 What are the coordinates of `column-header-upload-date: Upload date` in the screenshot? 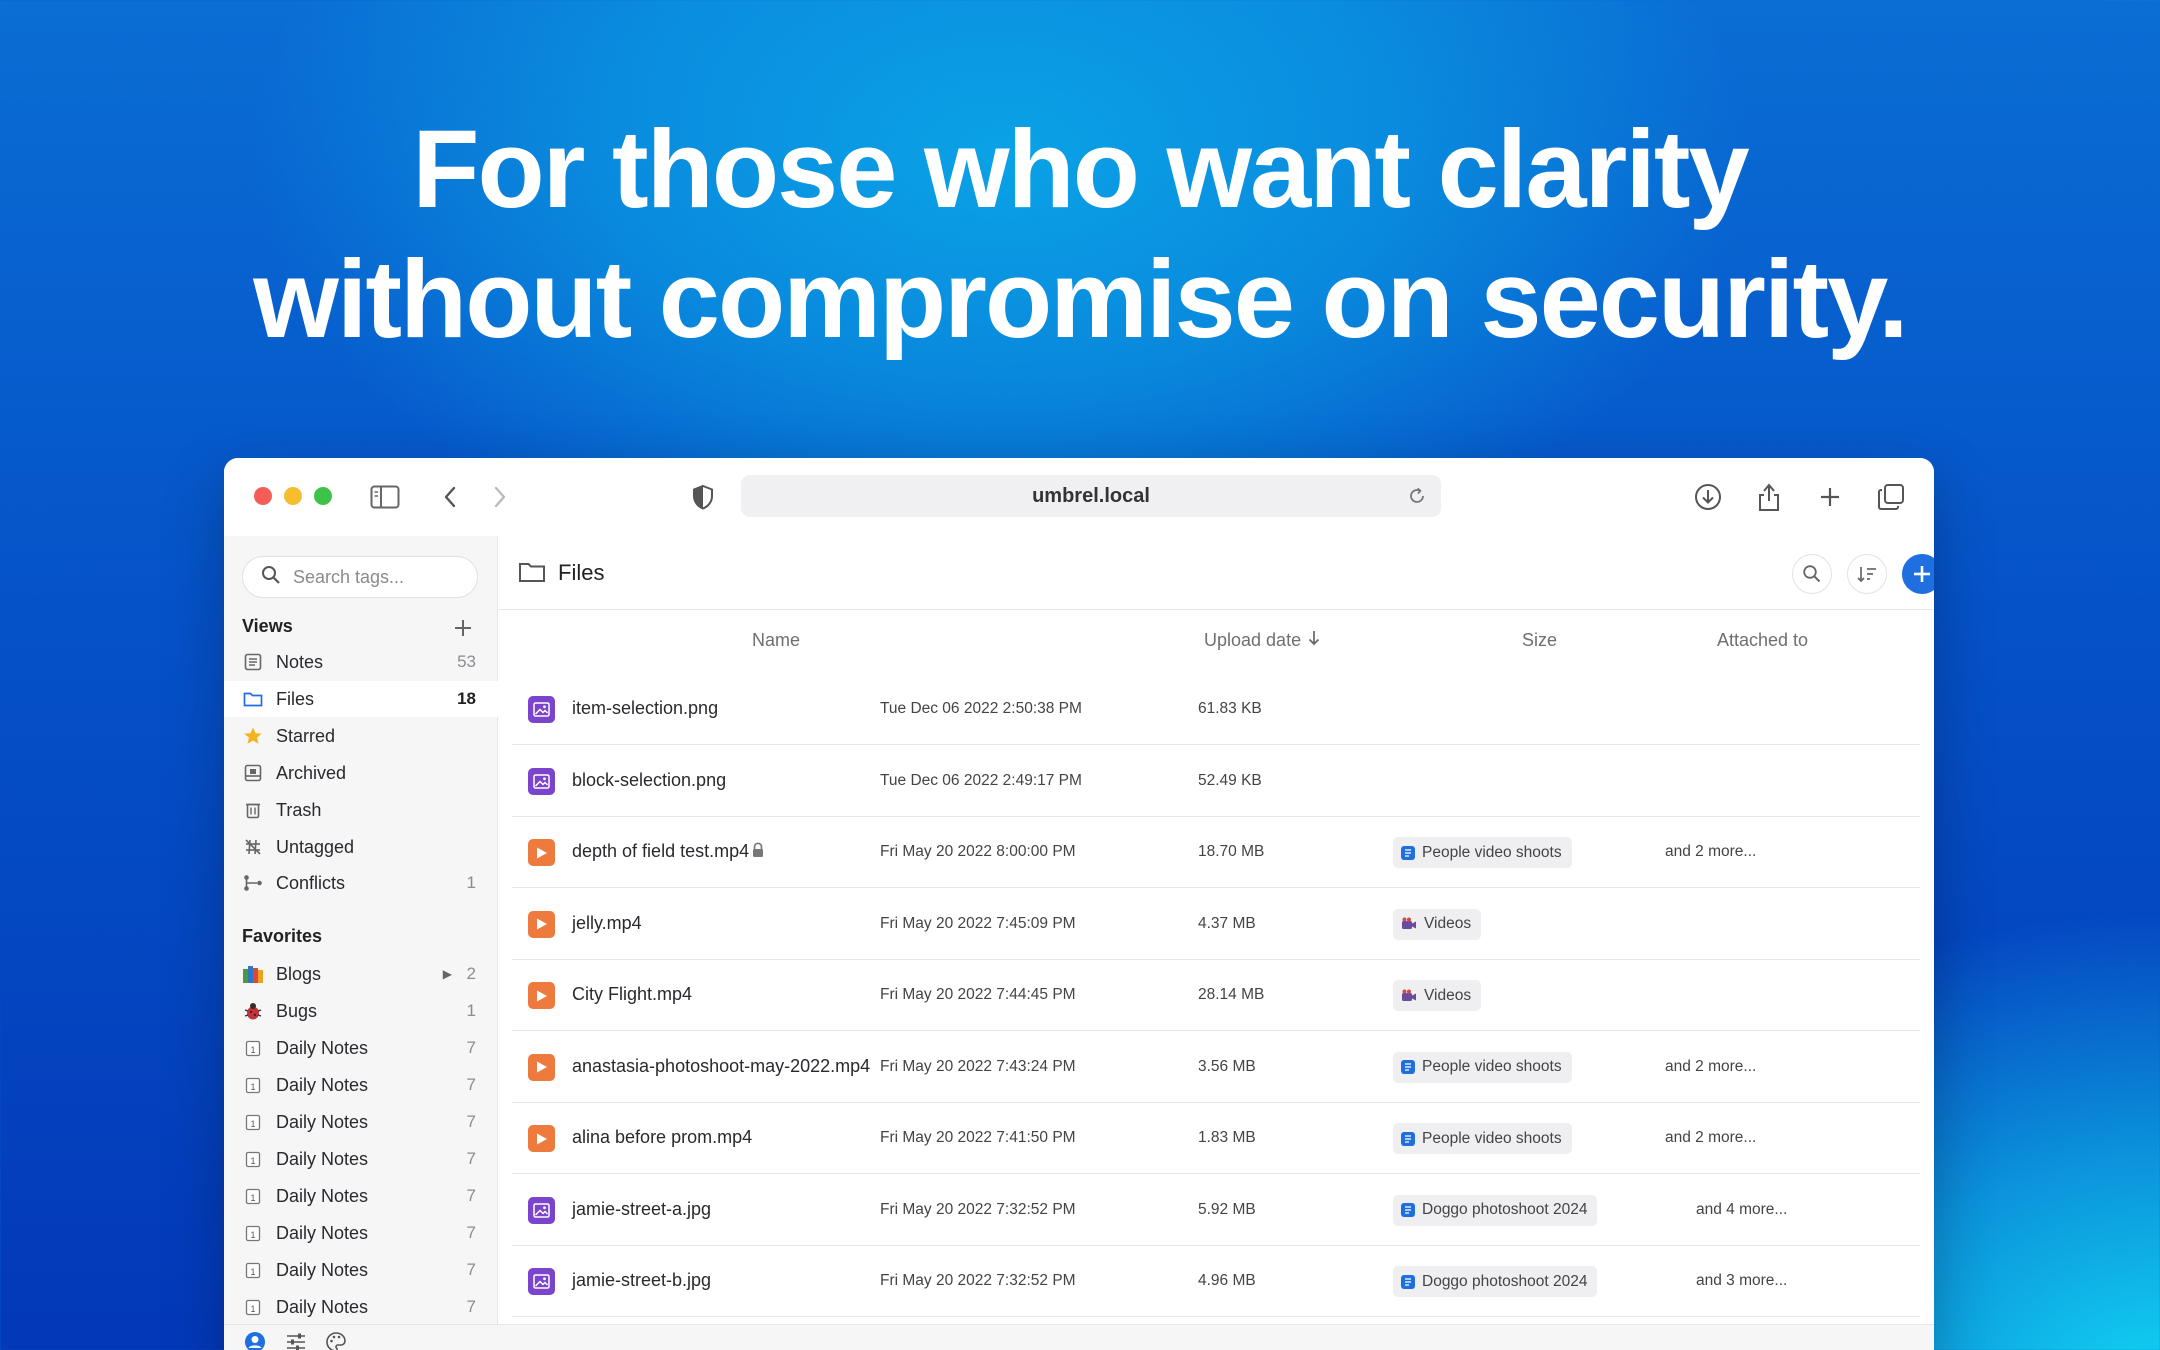 It's located at (1262, 640).